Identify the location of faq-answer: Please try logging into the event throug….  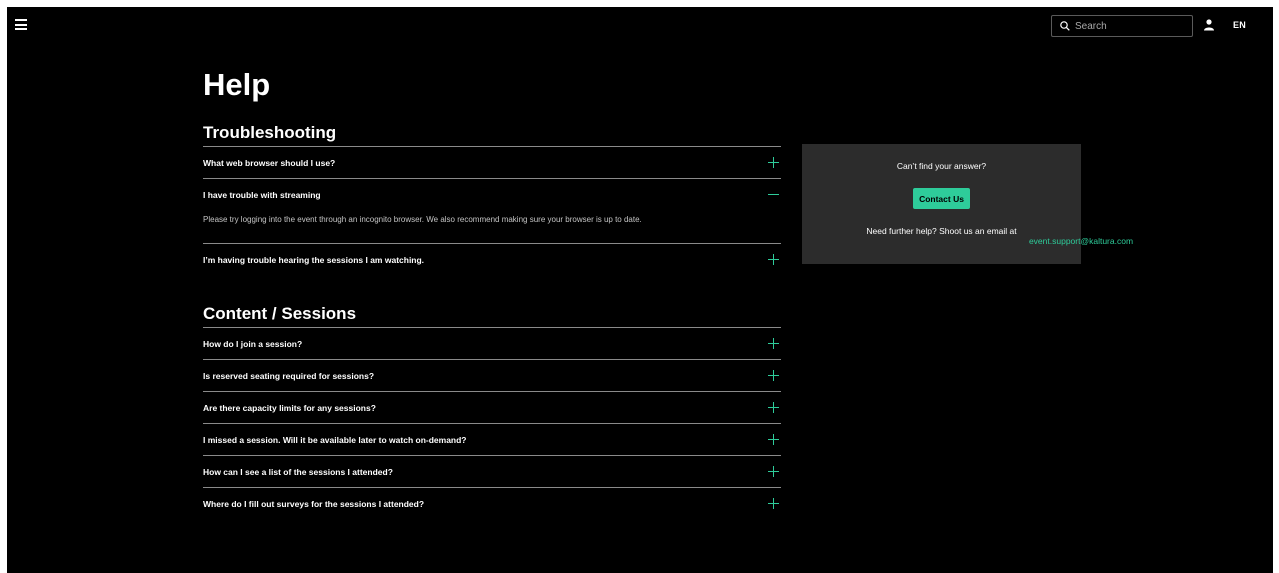
(422, 219).